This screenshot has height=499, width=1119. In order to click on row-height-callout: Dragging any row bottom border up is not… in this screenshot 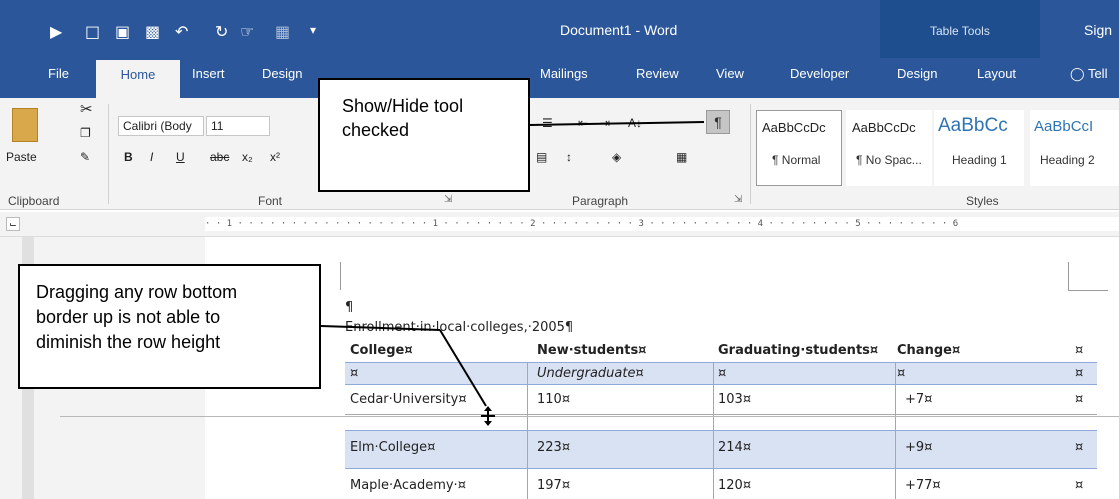, I will do `click(169, 326)`.